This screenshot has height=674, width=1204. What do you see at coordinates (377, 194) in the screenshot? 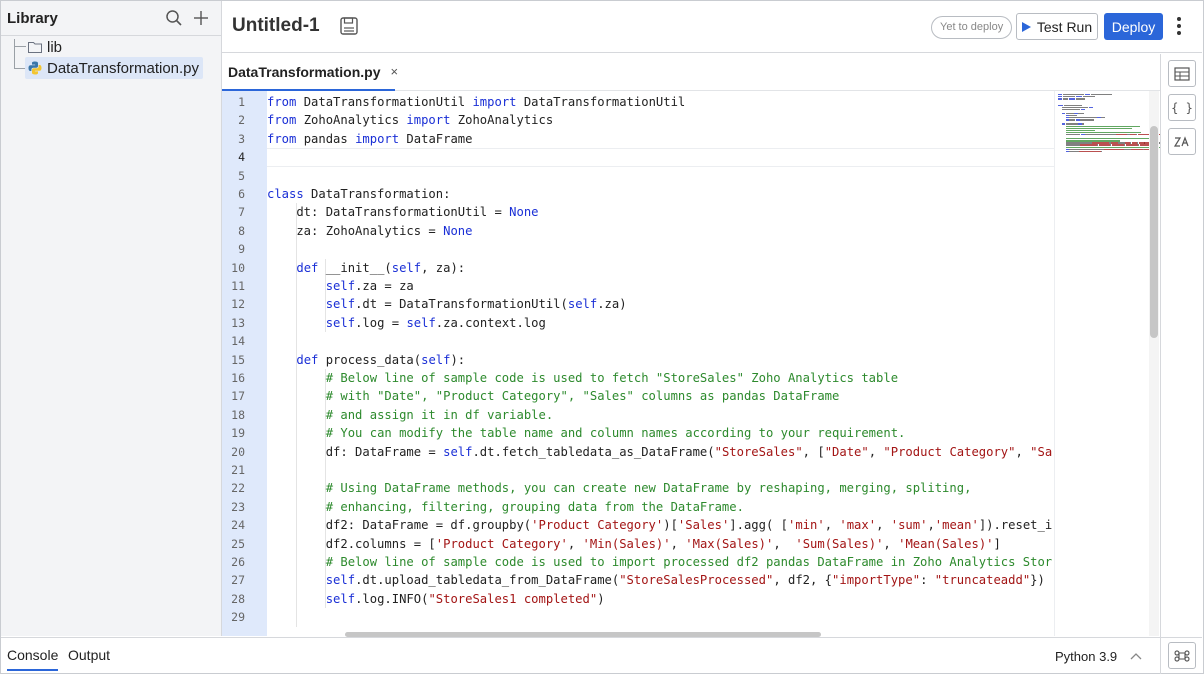
I see `code-token: DataTransformation:` at bounding box center [377, 194].